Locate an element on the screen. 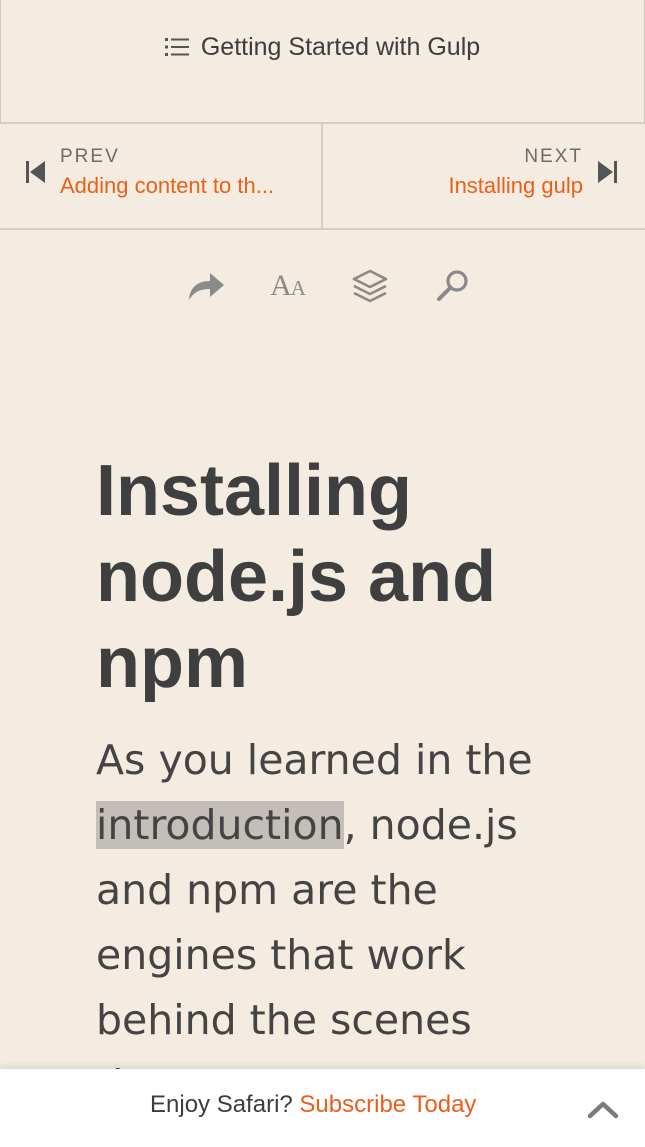 The width and height of the screenshot is (645, 1147). subscribe-banner: Enjoy Safari? Subscribe Today is located at coordinates (322, 1108).